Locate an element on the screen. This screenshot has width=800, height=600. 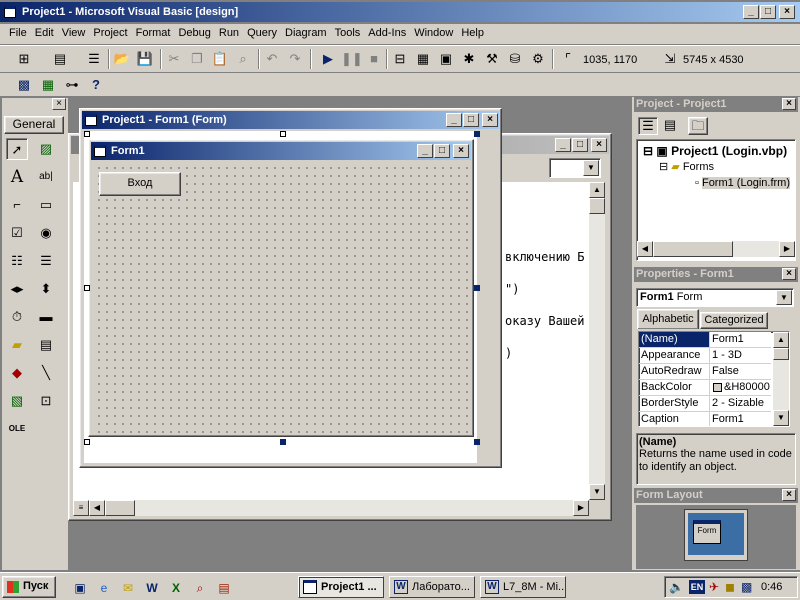
tree-project-node: ⊟ ▣ Project1 (Login.vbp) is located at coordinates (715, 151).